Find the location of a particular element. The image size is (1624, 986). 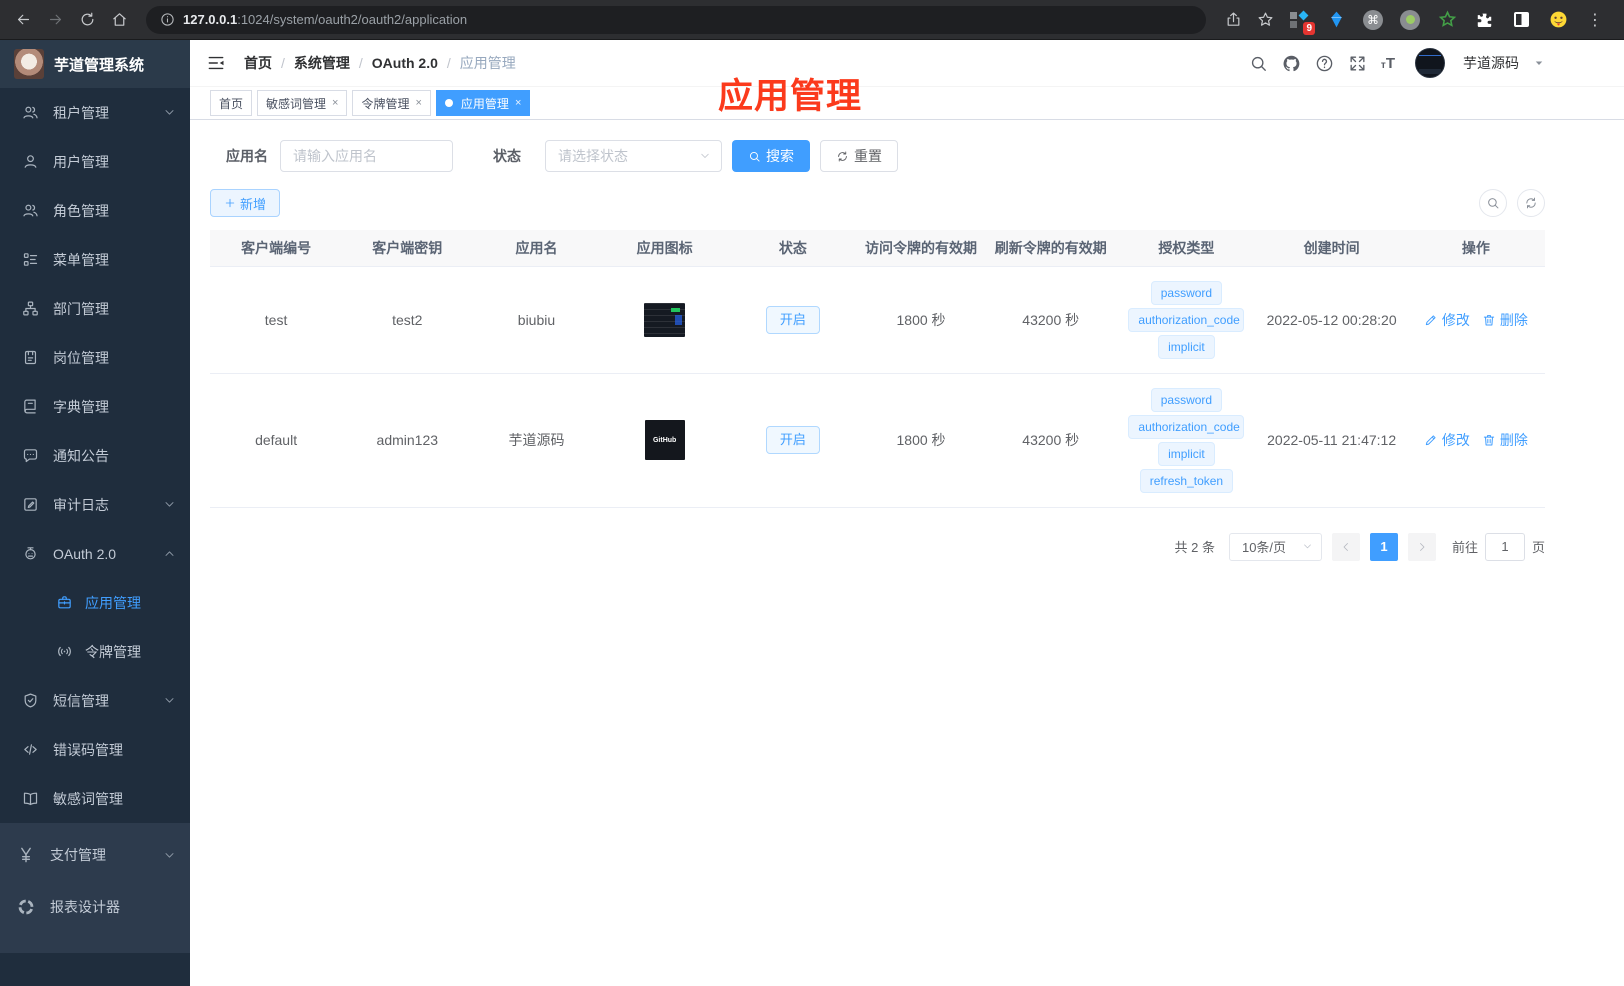

user-avatar is located at coordinates (1430, 63).